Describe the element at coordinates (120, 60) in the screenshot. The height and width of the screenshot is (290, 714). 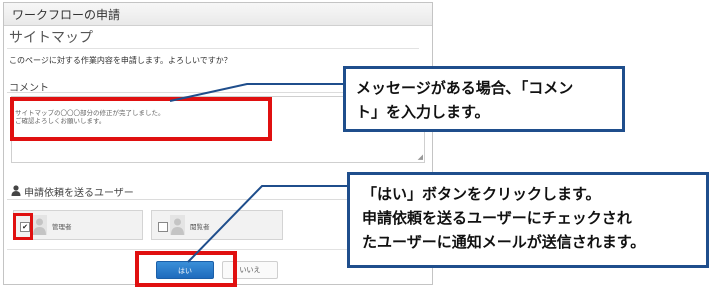
I see `confirm-message: このページに対する作業内容を申請します。よろしいですか？` at that location.